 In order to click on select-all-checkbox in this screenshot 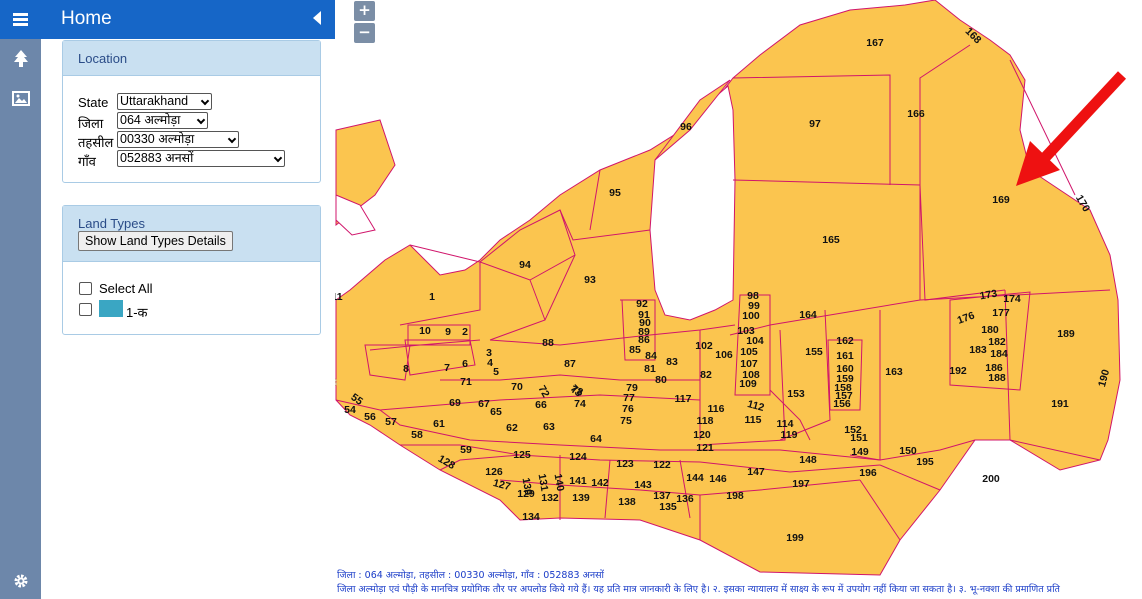, I will do `click(85, 288)`.